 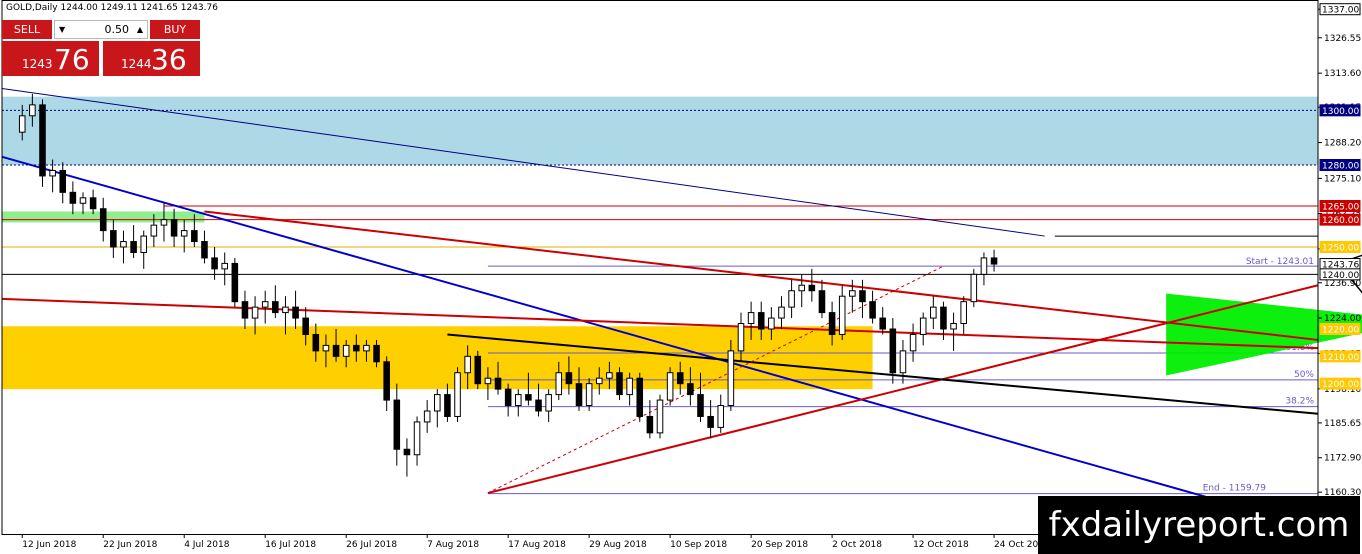 What do you see at coordinates (290, 545) in the screenshot?
I see `x-tick-label-3: 16 Jul 2018` at bounding box center [290, 545].